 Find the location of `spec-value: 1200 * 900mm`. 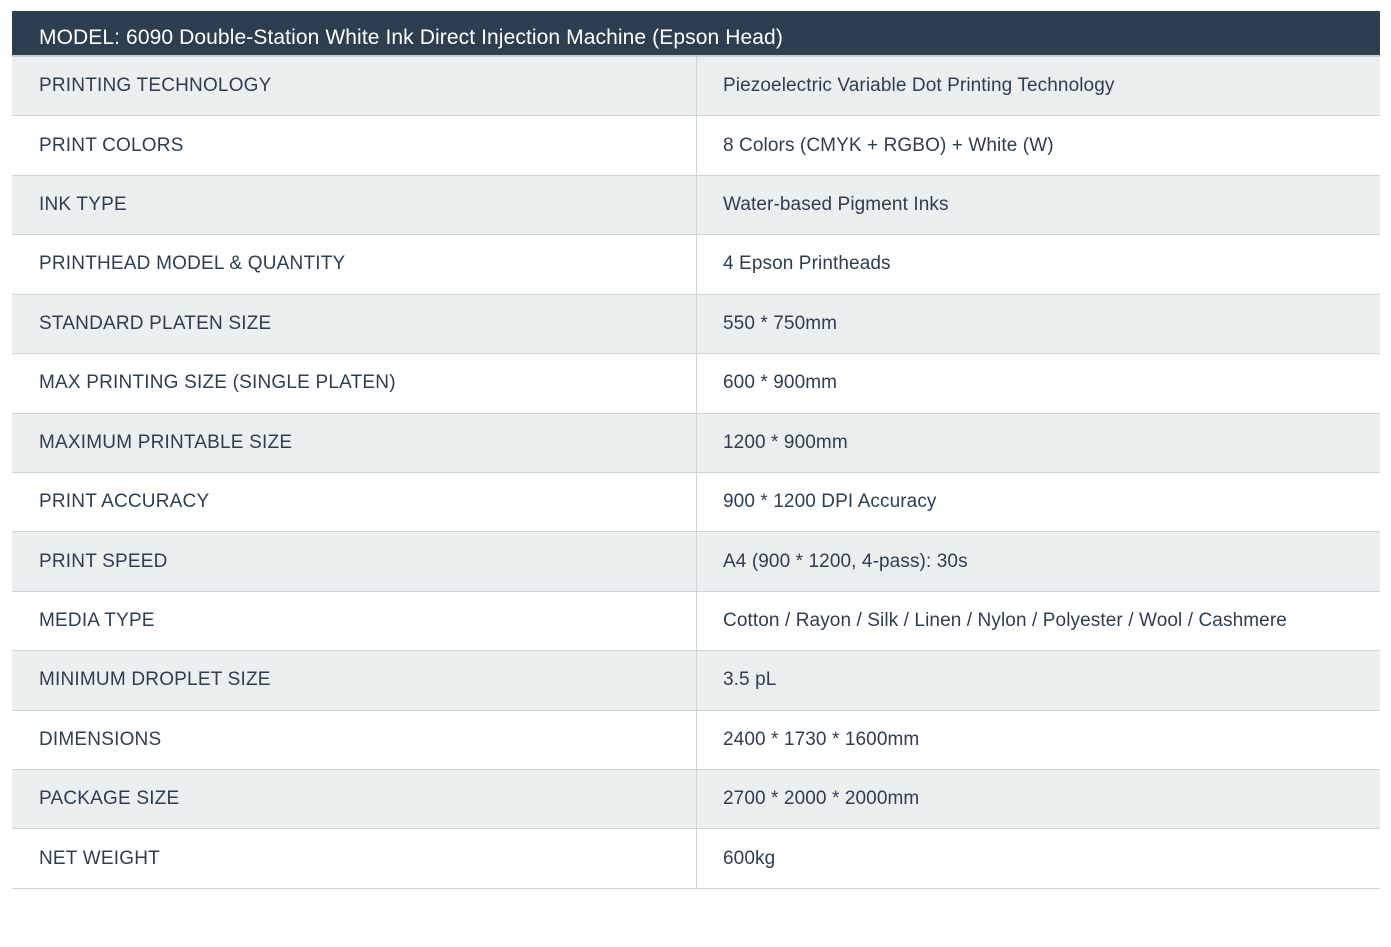

spec-value: 1200 * 900mm is located at coordinates (785, 442).